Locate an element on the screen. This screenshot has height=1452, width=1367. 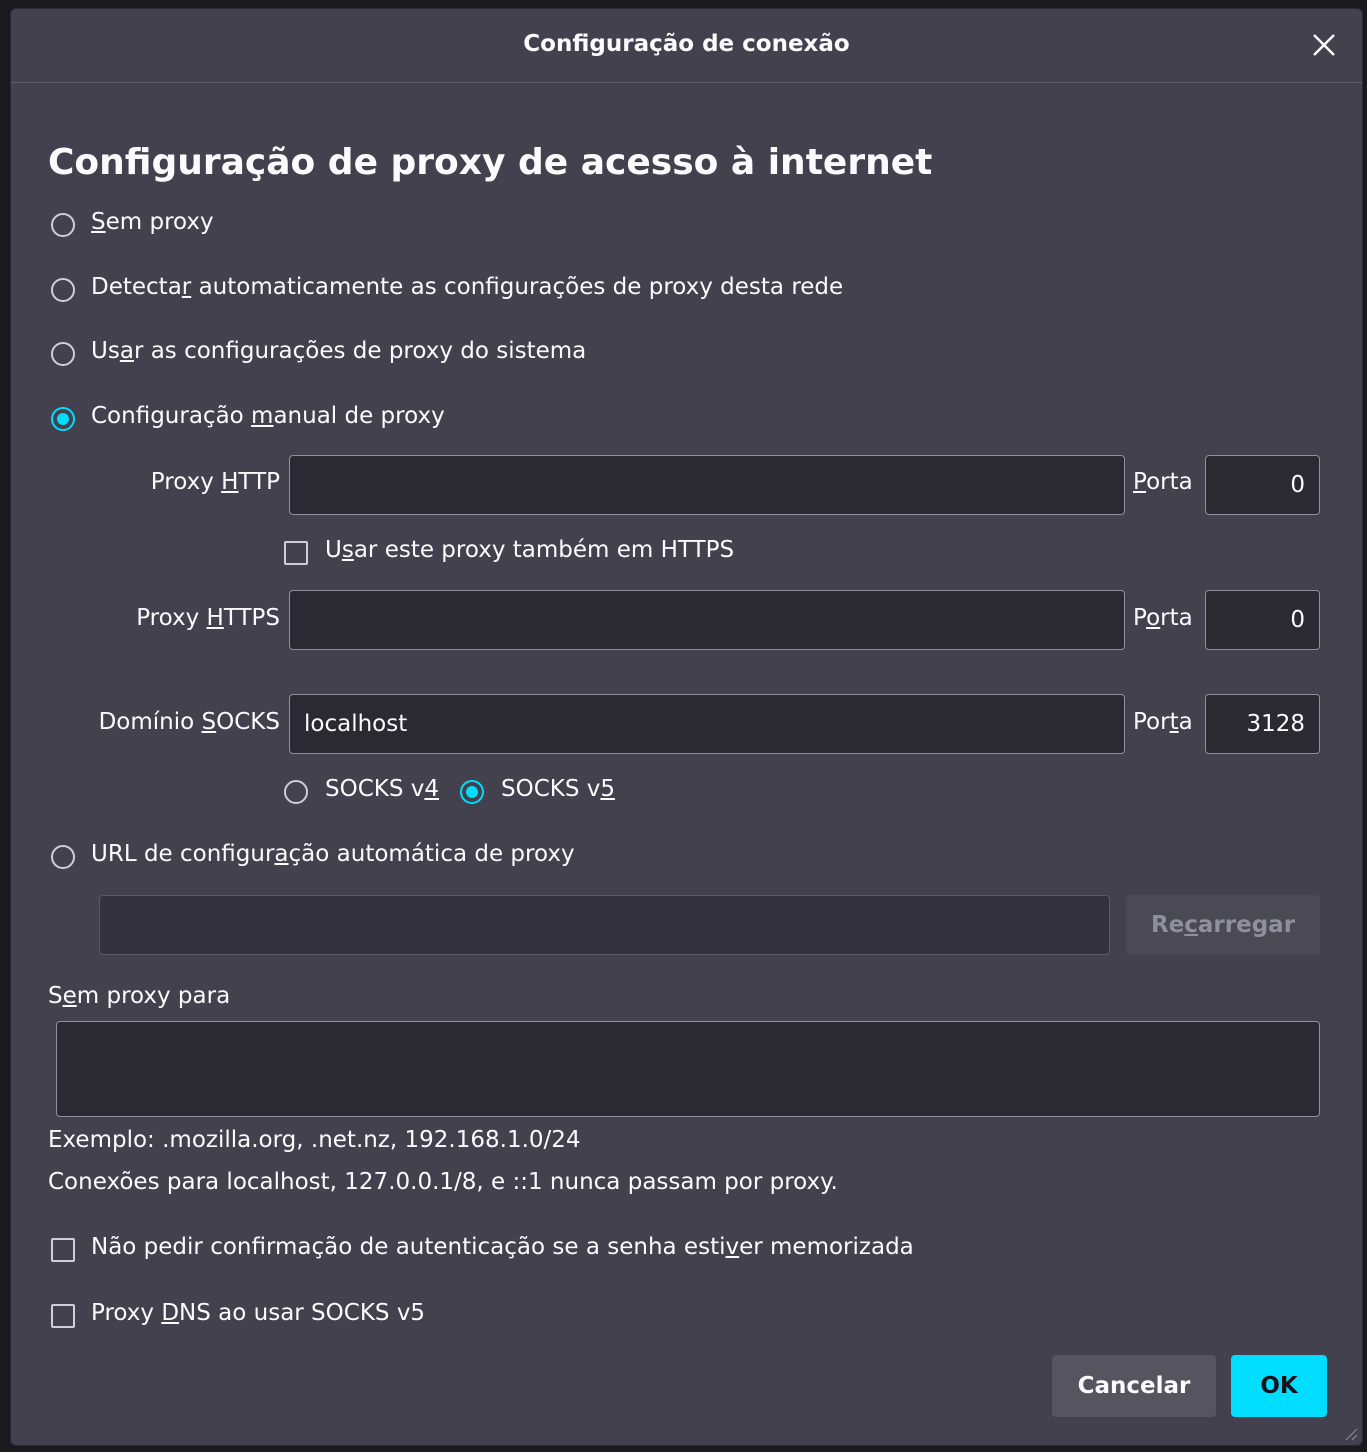
manual-proxy-radio is located at coordinates (63, 419).